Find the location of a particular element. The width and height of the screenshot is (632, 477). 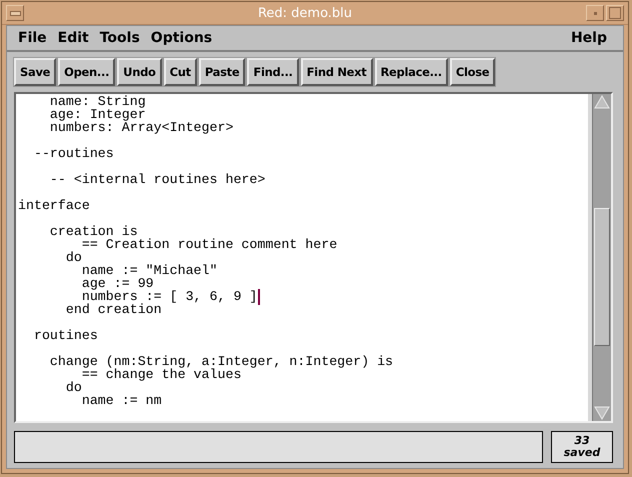

menu-item: File is located at coordinates (33, 38).